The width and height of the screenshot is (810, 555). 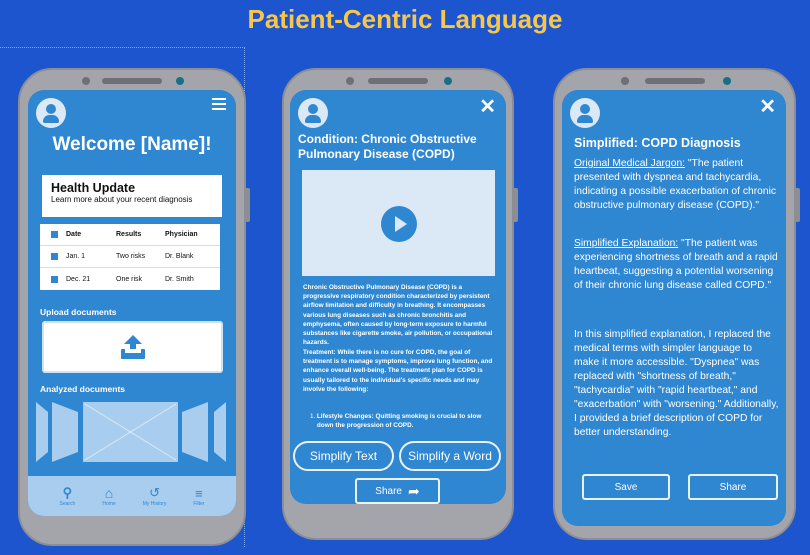 What do you see at coordinates (450, 456) in the screenshot?
I see `simplify-word-button: Simplify a Word` at bounding box center [450, 456].